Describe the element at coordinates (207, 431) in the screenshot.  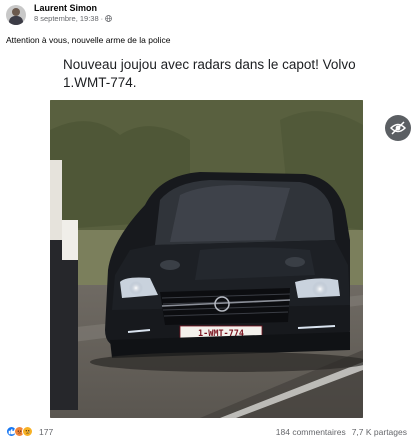
I see `post-footer: 177 184 commentaires 7,7 K partages` at that location.